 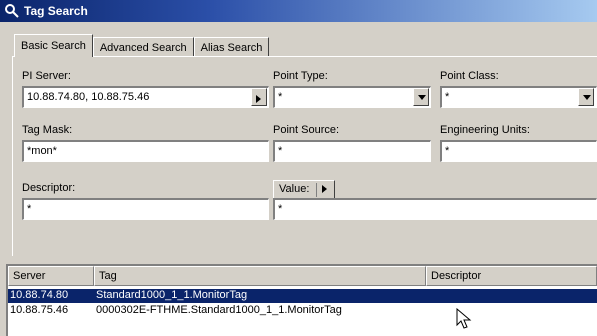 I want to click on cell-server: 10.88.74.80, so click(x=39, y=295).